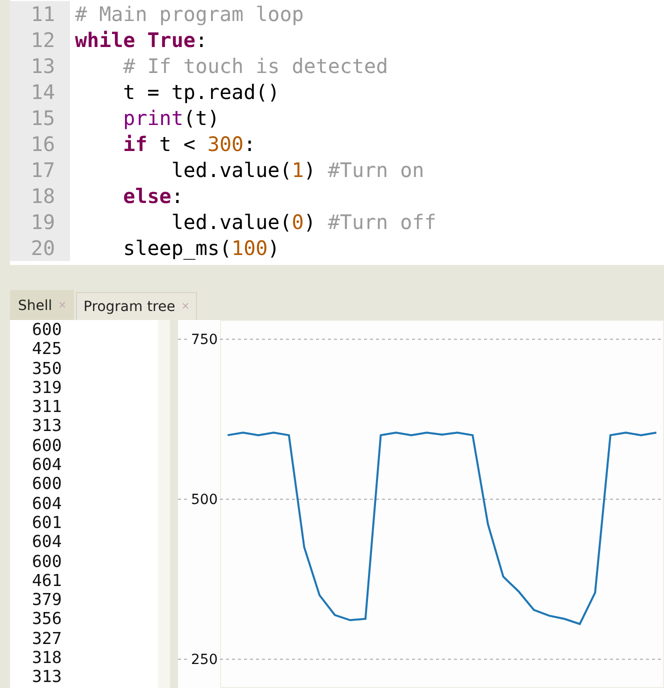 The height and width of the screenshot is (688, 664). What do you see at coordinates (42, 14) in the screenshot?
I see `line-number: 11` at bounding box center [42, 14].